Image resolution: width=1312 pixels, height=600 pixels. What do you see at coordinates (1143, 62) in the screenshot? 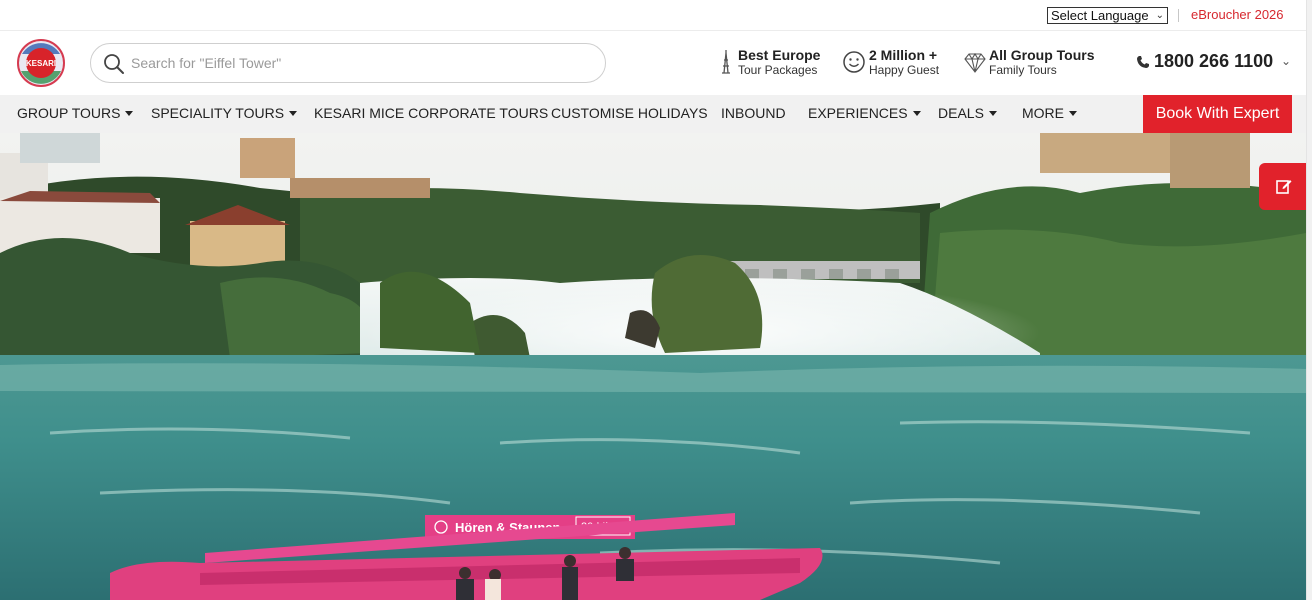
I see `phone-icon` at bounding box center [1143, 62].